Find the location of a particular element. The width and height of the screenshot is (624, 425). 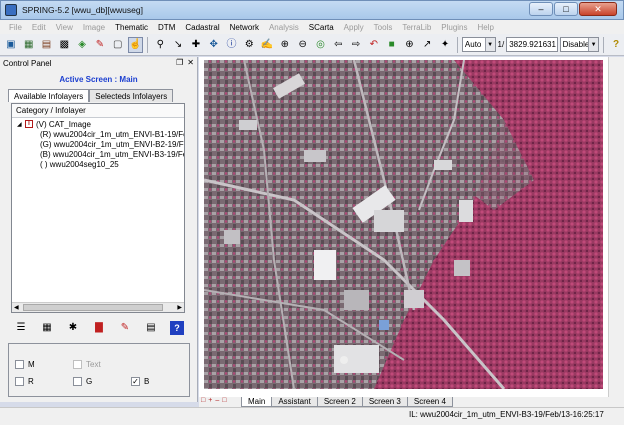

zoom-in-icon: ⊕ is located at coordinates (285, 45).